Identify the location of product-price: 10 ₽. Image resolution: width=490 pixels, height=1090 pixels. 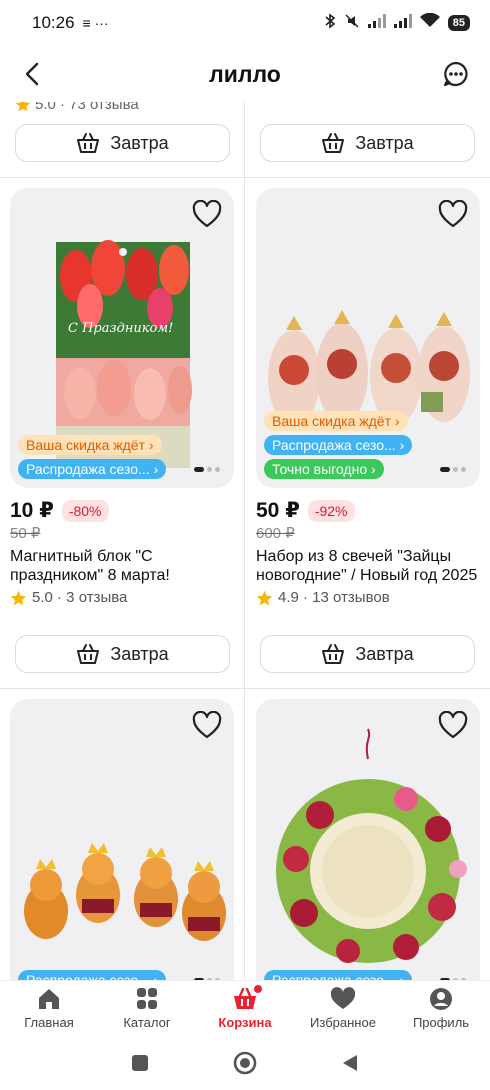
(32, 510).